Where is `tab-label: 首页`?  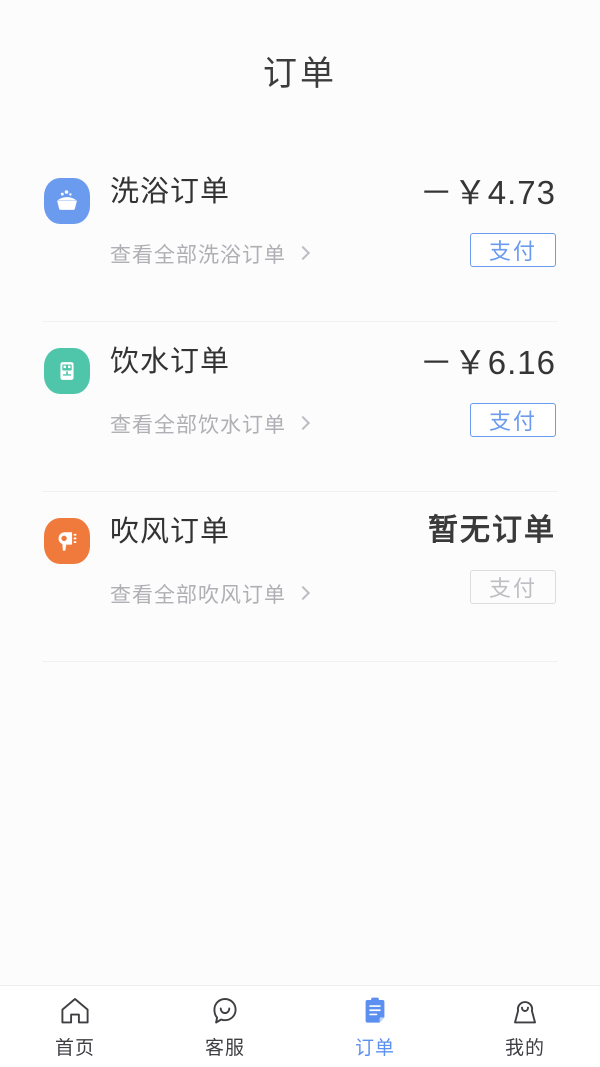
tab-label: 首页 is located at coordinates (74, 1048).